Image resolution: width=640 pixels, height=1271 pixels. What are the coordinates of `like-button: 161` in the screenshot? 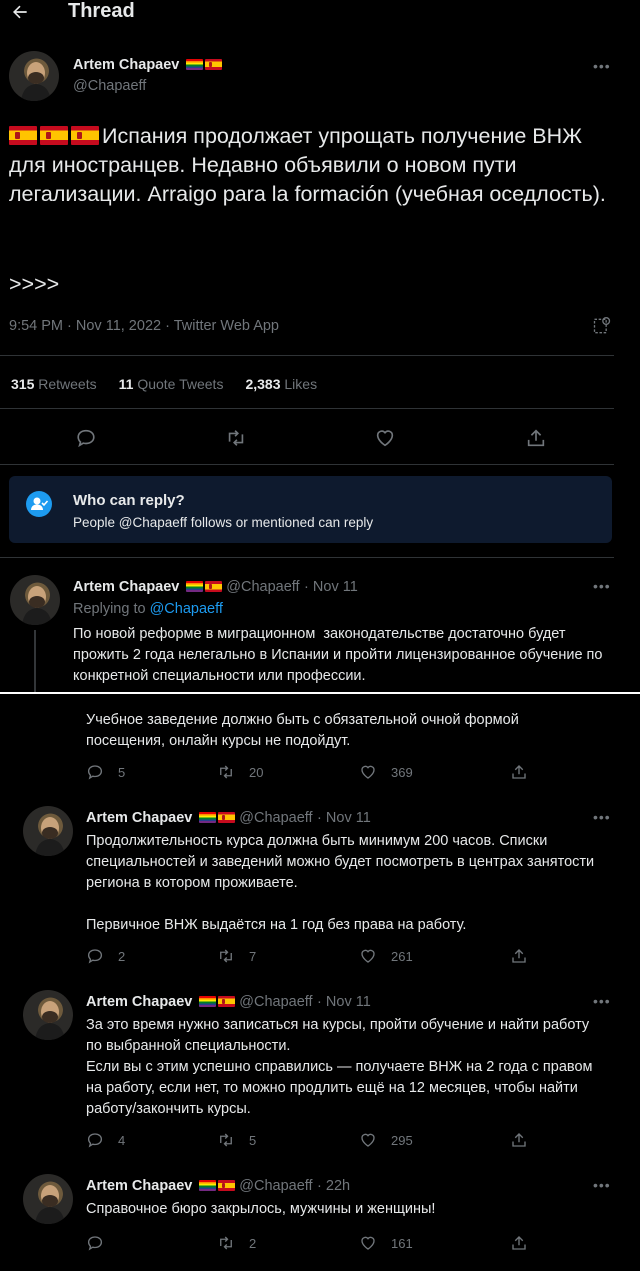 It's located at (386, 1243).